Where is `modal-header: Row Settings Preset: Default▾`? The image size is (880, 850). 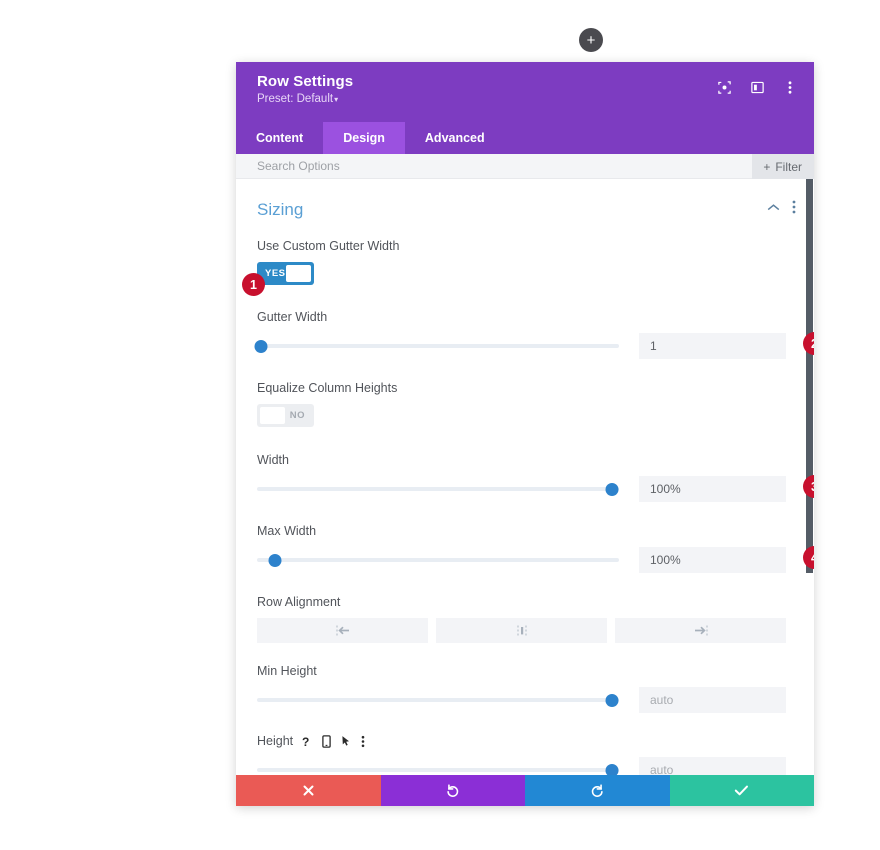
modal-header: Row Settings Preset: Default▾ is located at coordinates (525, 92).